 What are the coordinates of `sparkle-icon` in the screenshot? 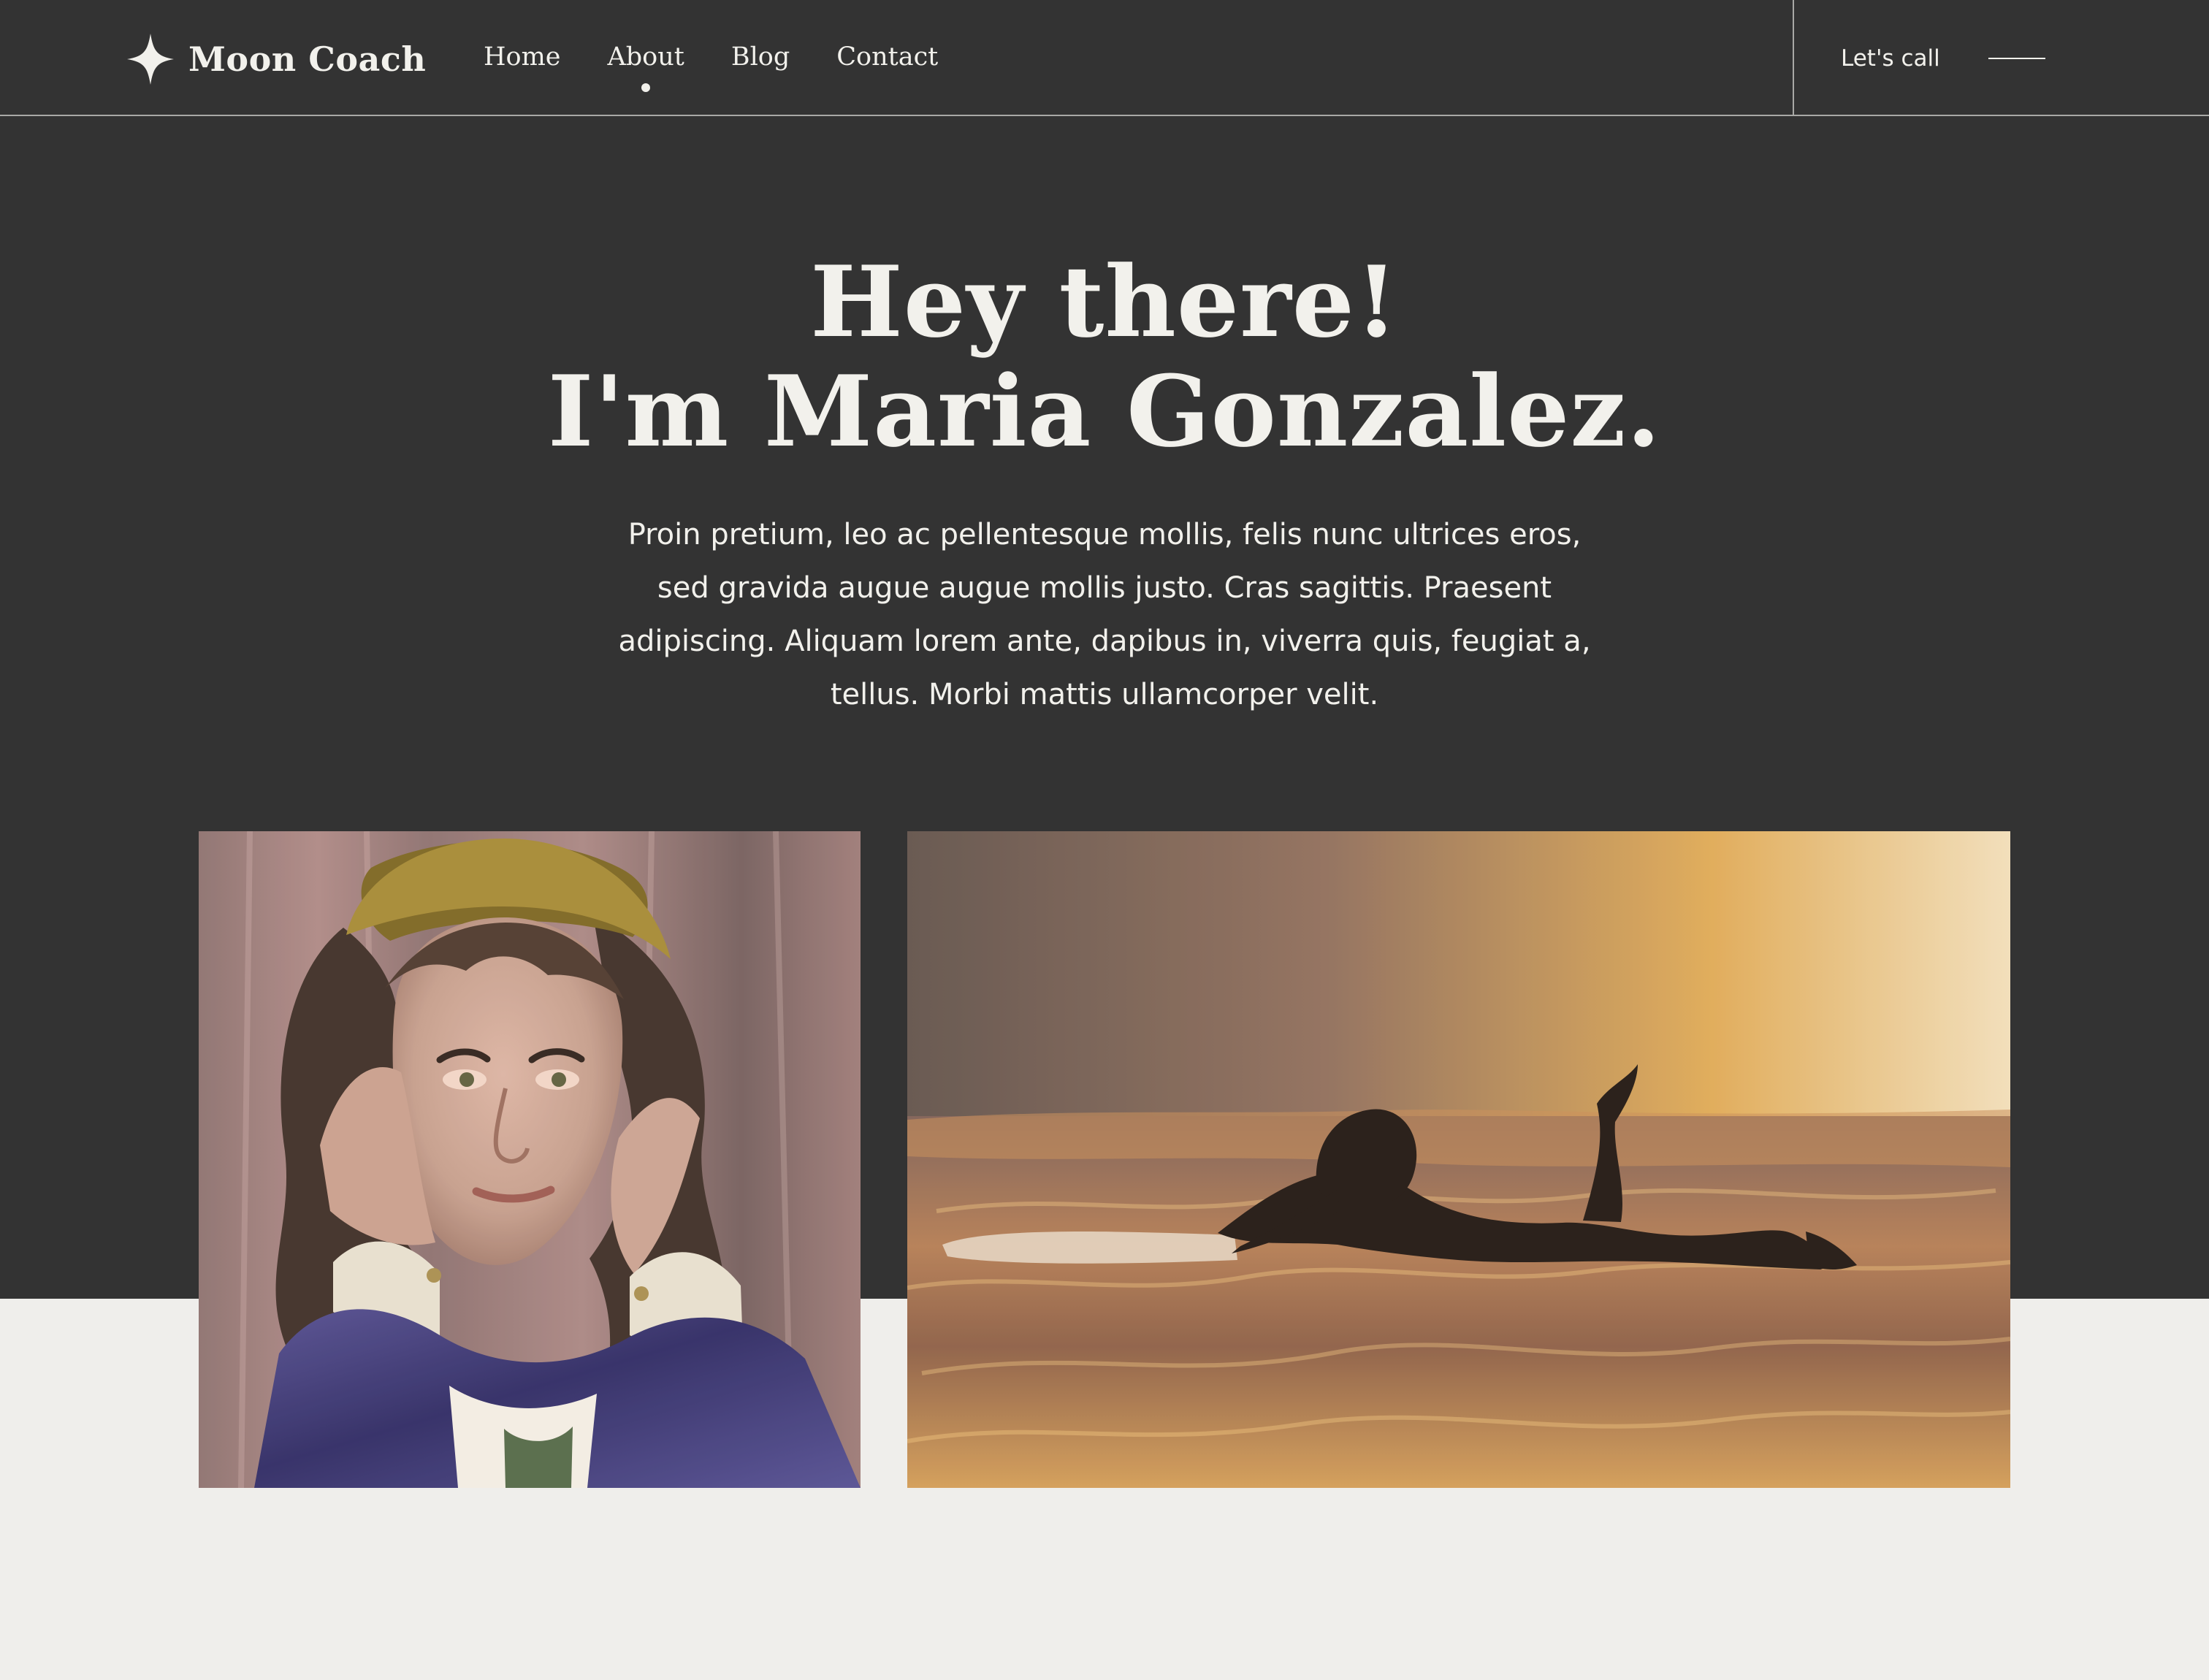 It's located at (150, 59).